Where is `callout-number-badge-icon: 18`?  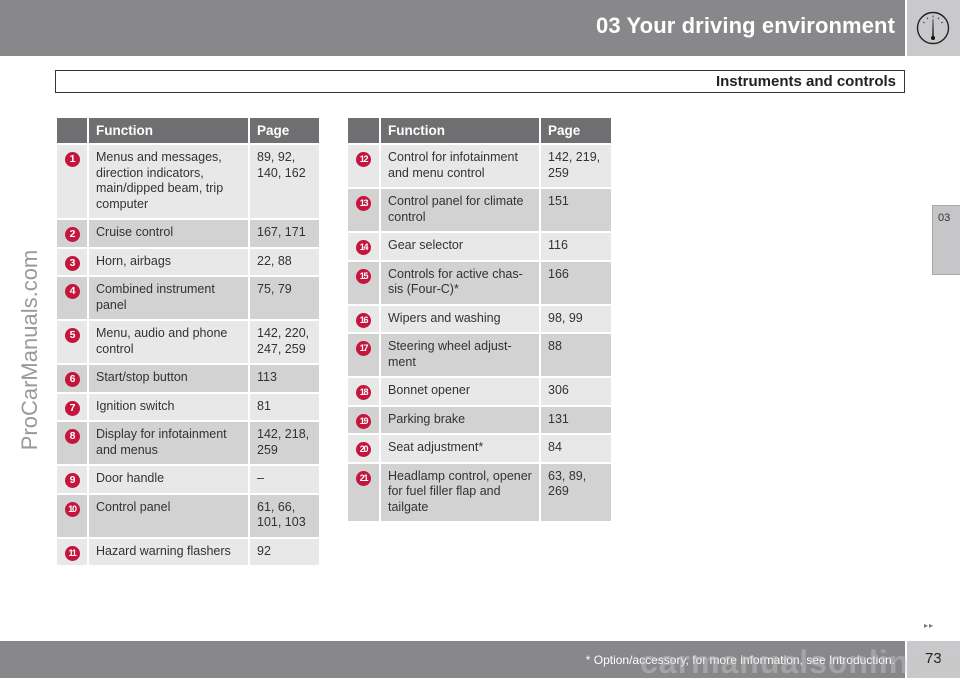 callout-number-badge-icon: 18 is located at coordinates (363, 392).